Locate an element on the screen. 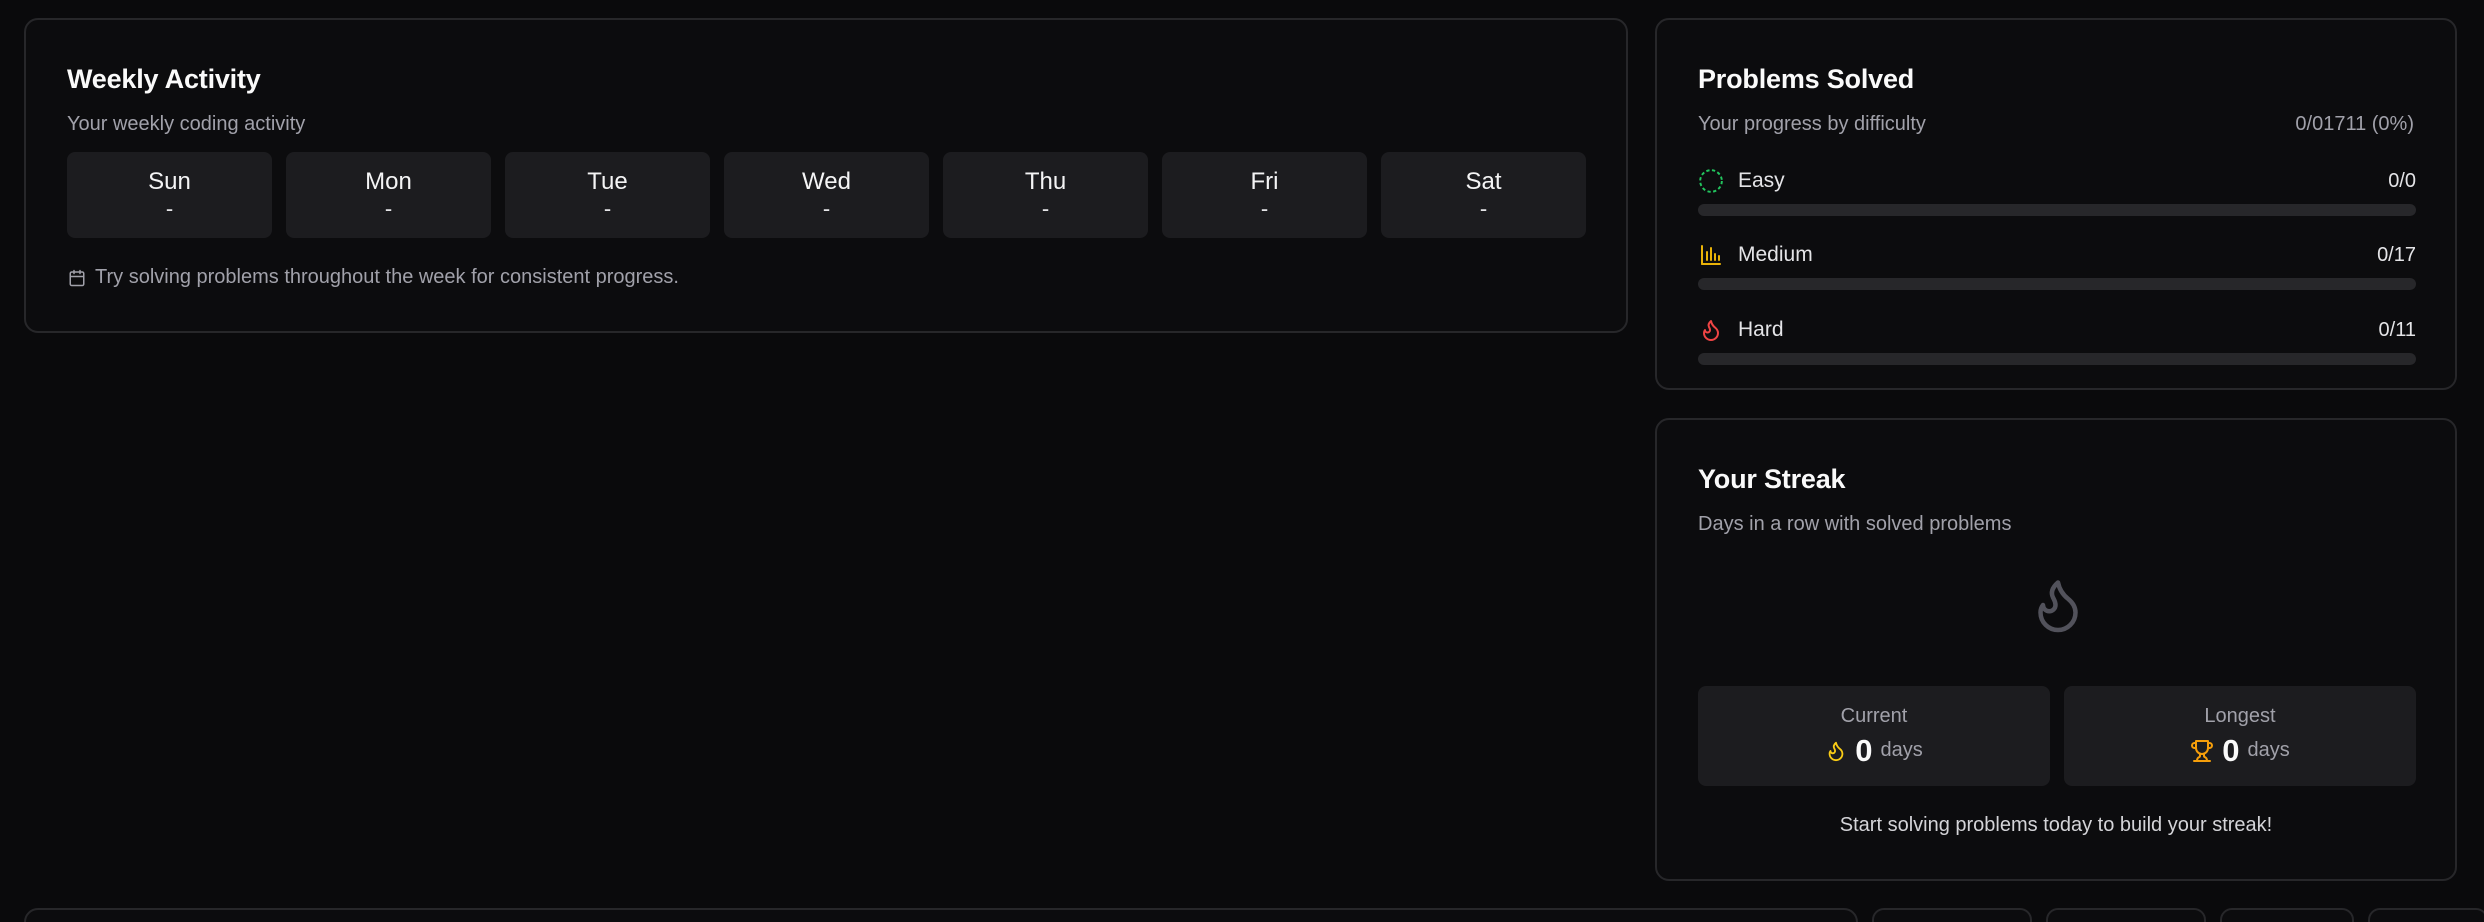 This screenshot has width=2484, height=922. day-tile-wed: Wed - is located at coordinates (826, 195).